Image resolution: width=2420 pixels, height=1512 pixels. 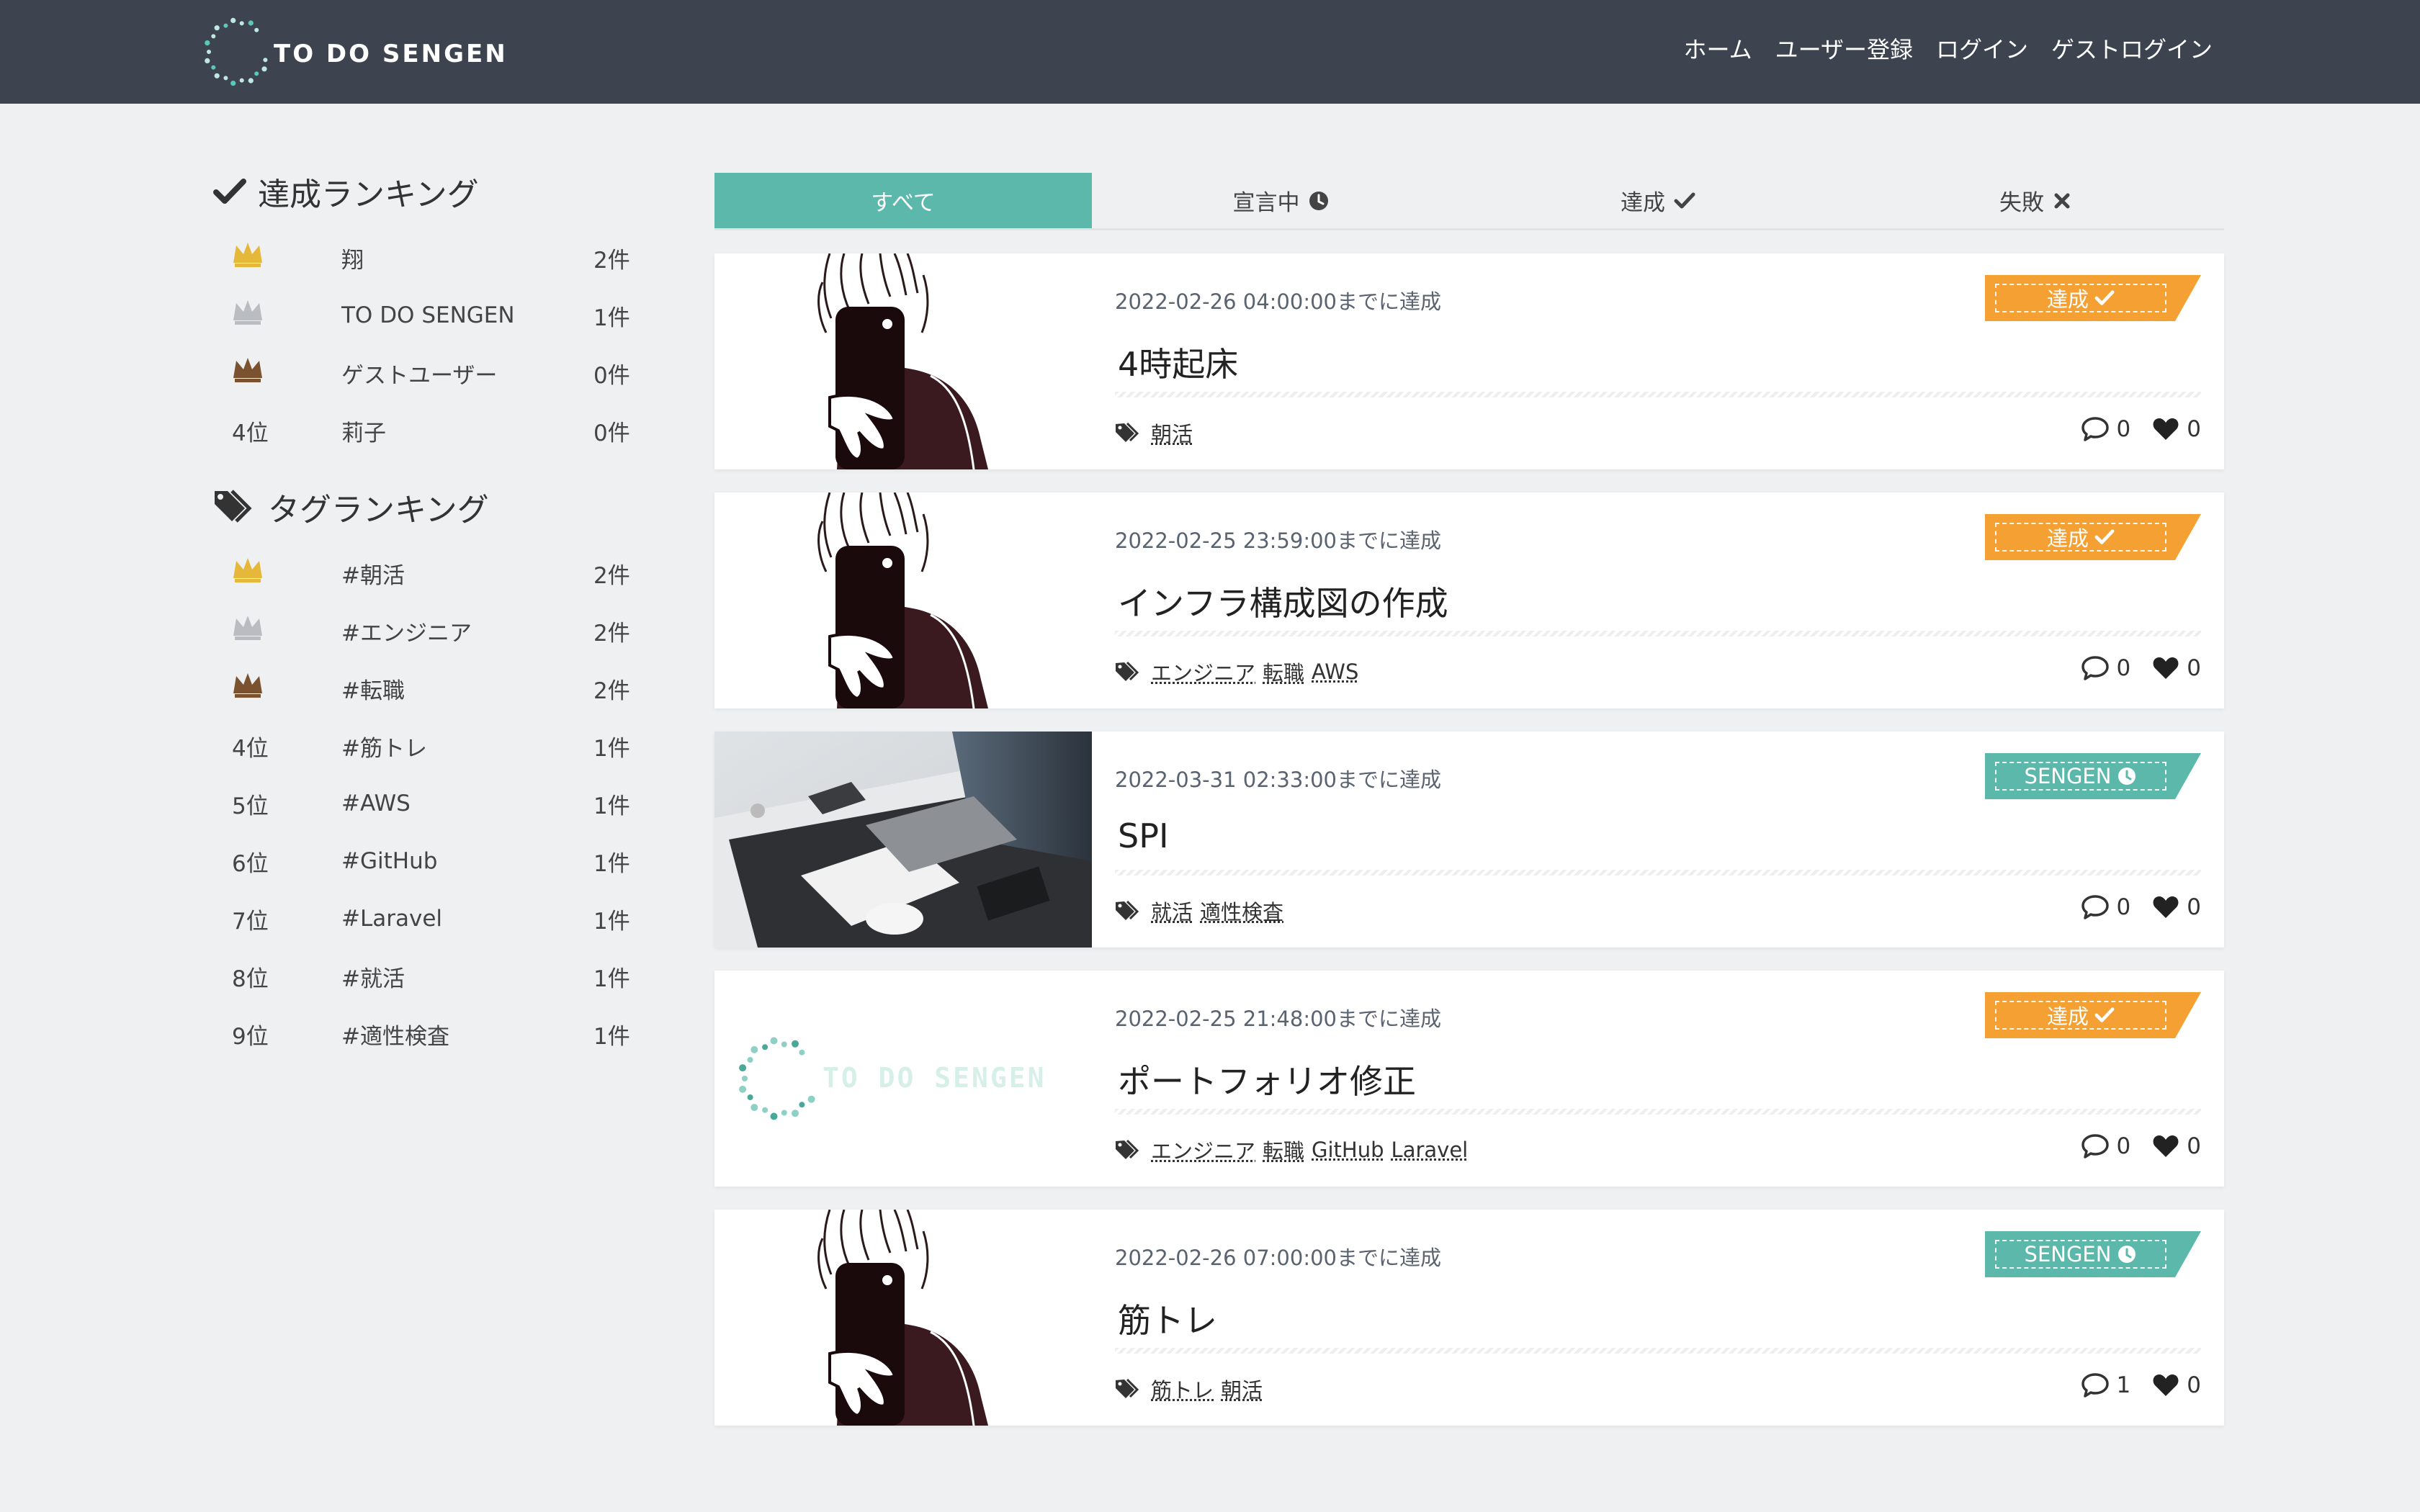 I want to click on post-deadline: 2022-03-31 02:33:00までに達成, so click(x=1278, y=780).